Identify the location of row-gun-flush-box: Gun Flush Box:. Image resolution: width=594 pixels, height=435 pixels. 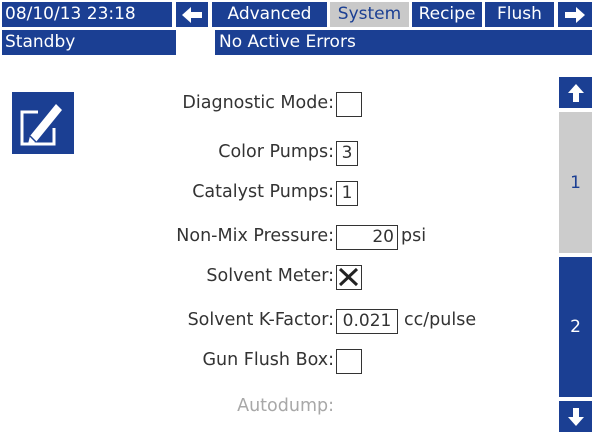
(280, 362).